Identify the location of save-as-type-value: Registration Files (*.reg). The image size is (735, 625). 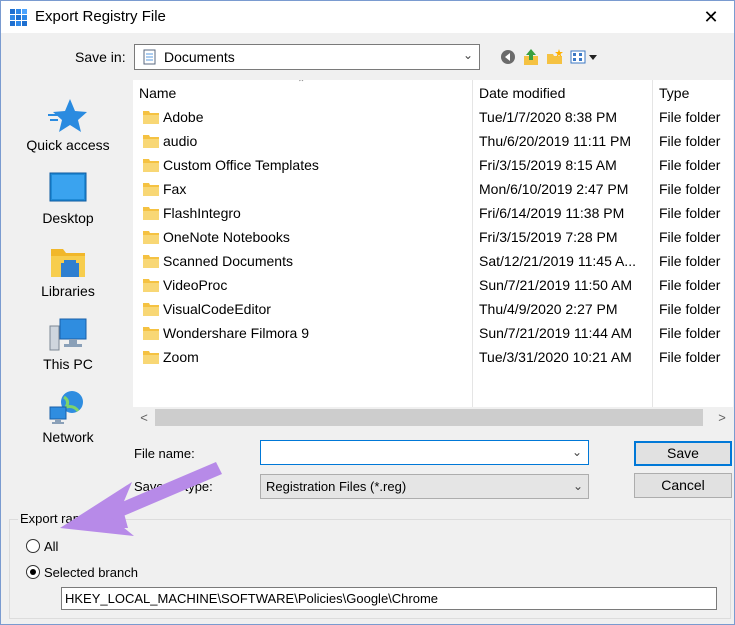
(336, 486).